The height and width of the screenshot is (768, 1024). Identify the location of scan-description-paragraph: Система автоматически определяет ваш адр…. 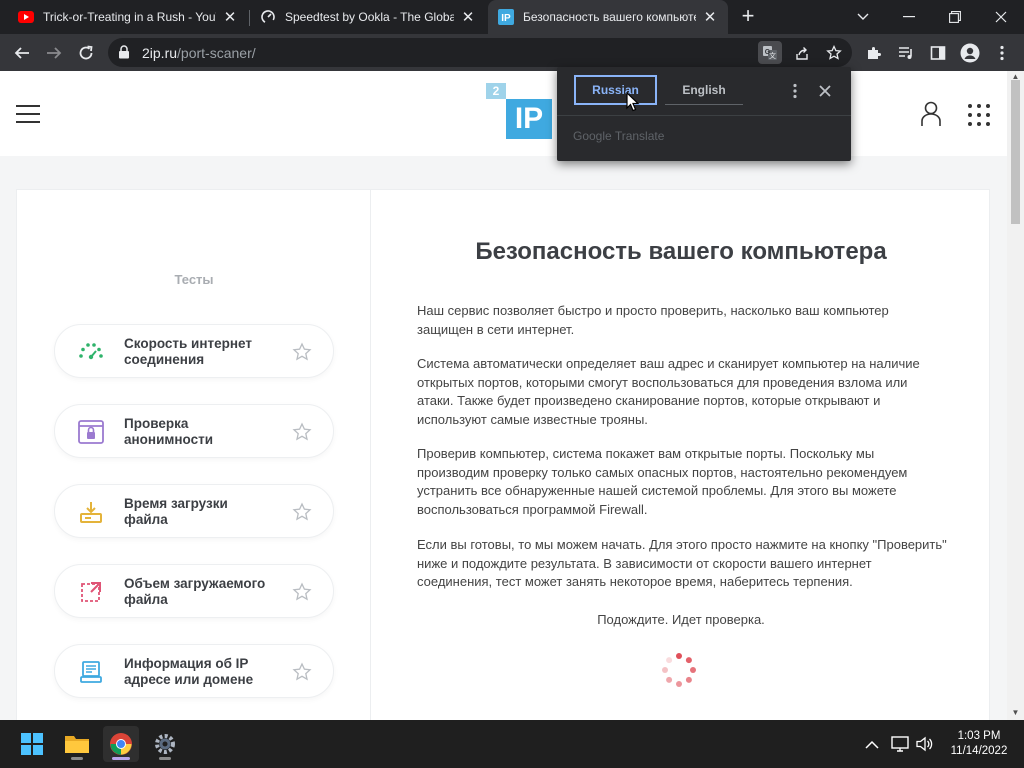
(668, 391).